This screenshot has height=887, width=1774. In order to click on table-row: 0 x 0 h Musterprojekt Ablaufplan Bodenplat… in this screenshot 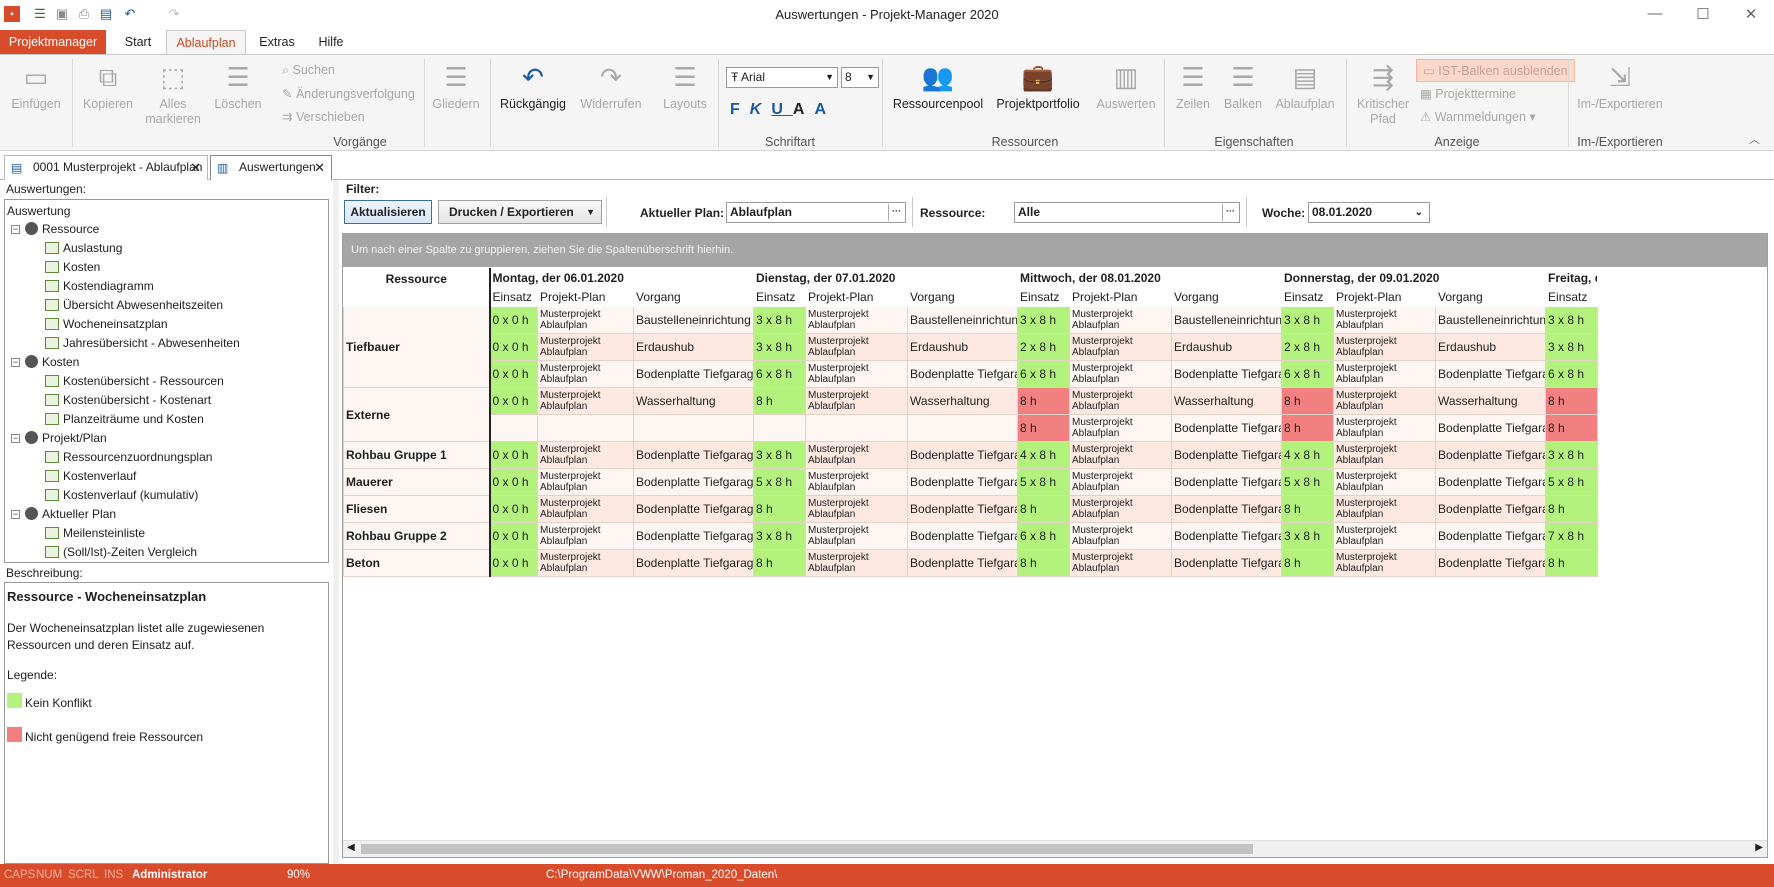, I will do `click(971, 374)`.